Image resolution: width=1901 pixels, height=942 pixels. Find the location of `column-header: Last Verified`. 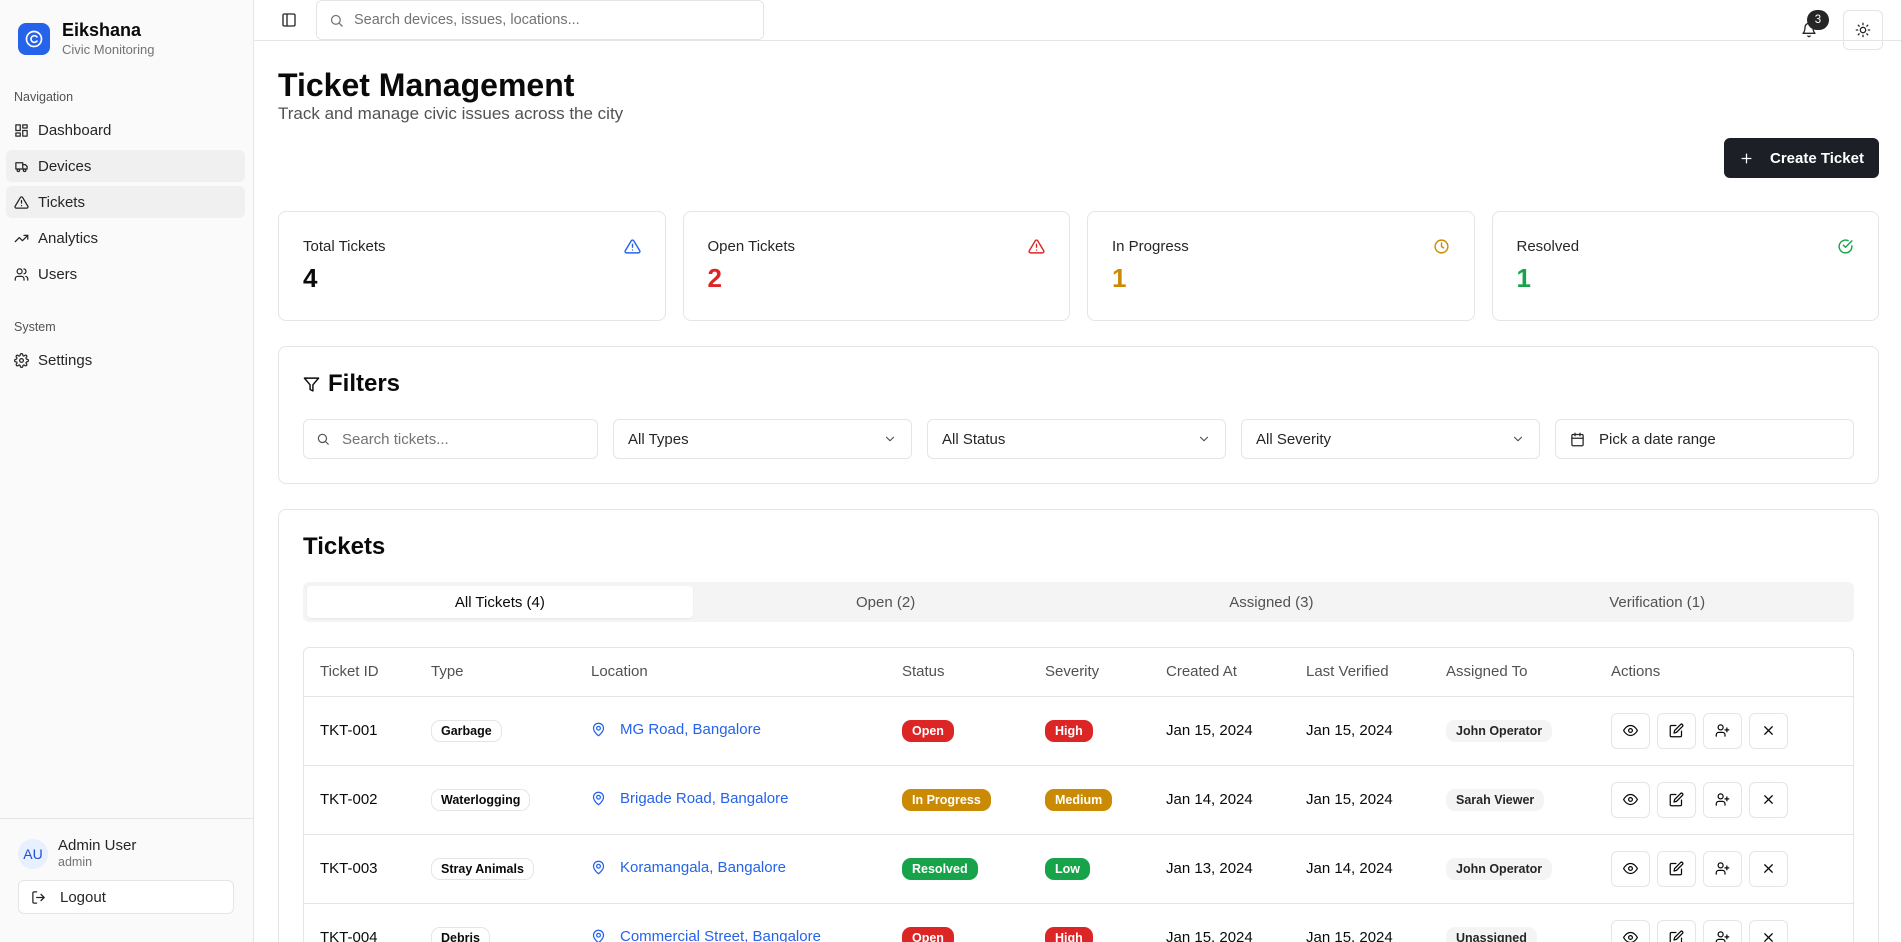

column-header: Last Verified is located at coordinates (1360, 672).